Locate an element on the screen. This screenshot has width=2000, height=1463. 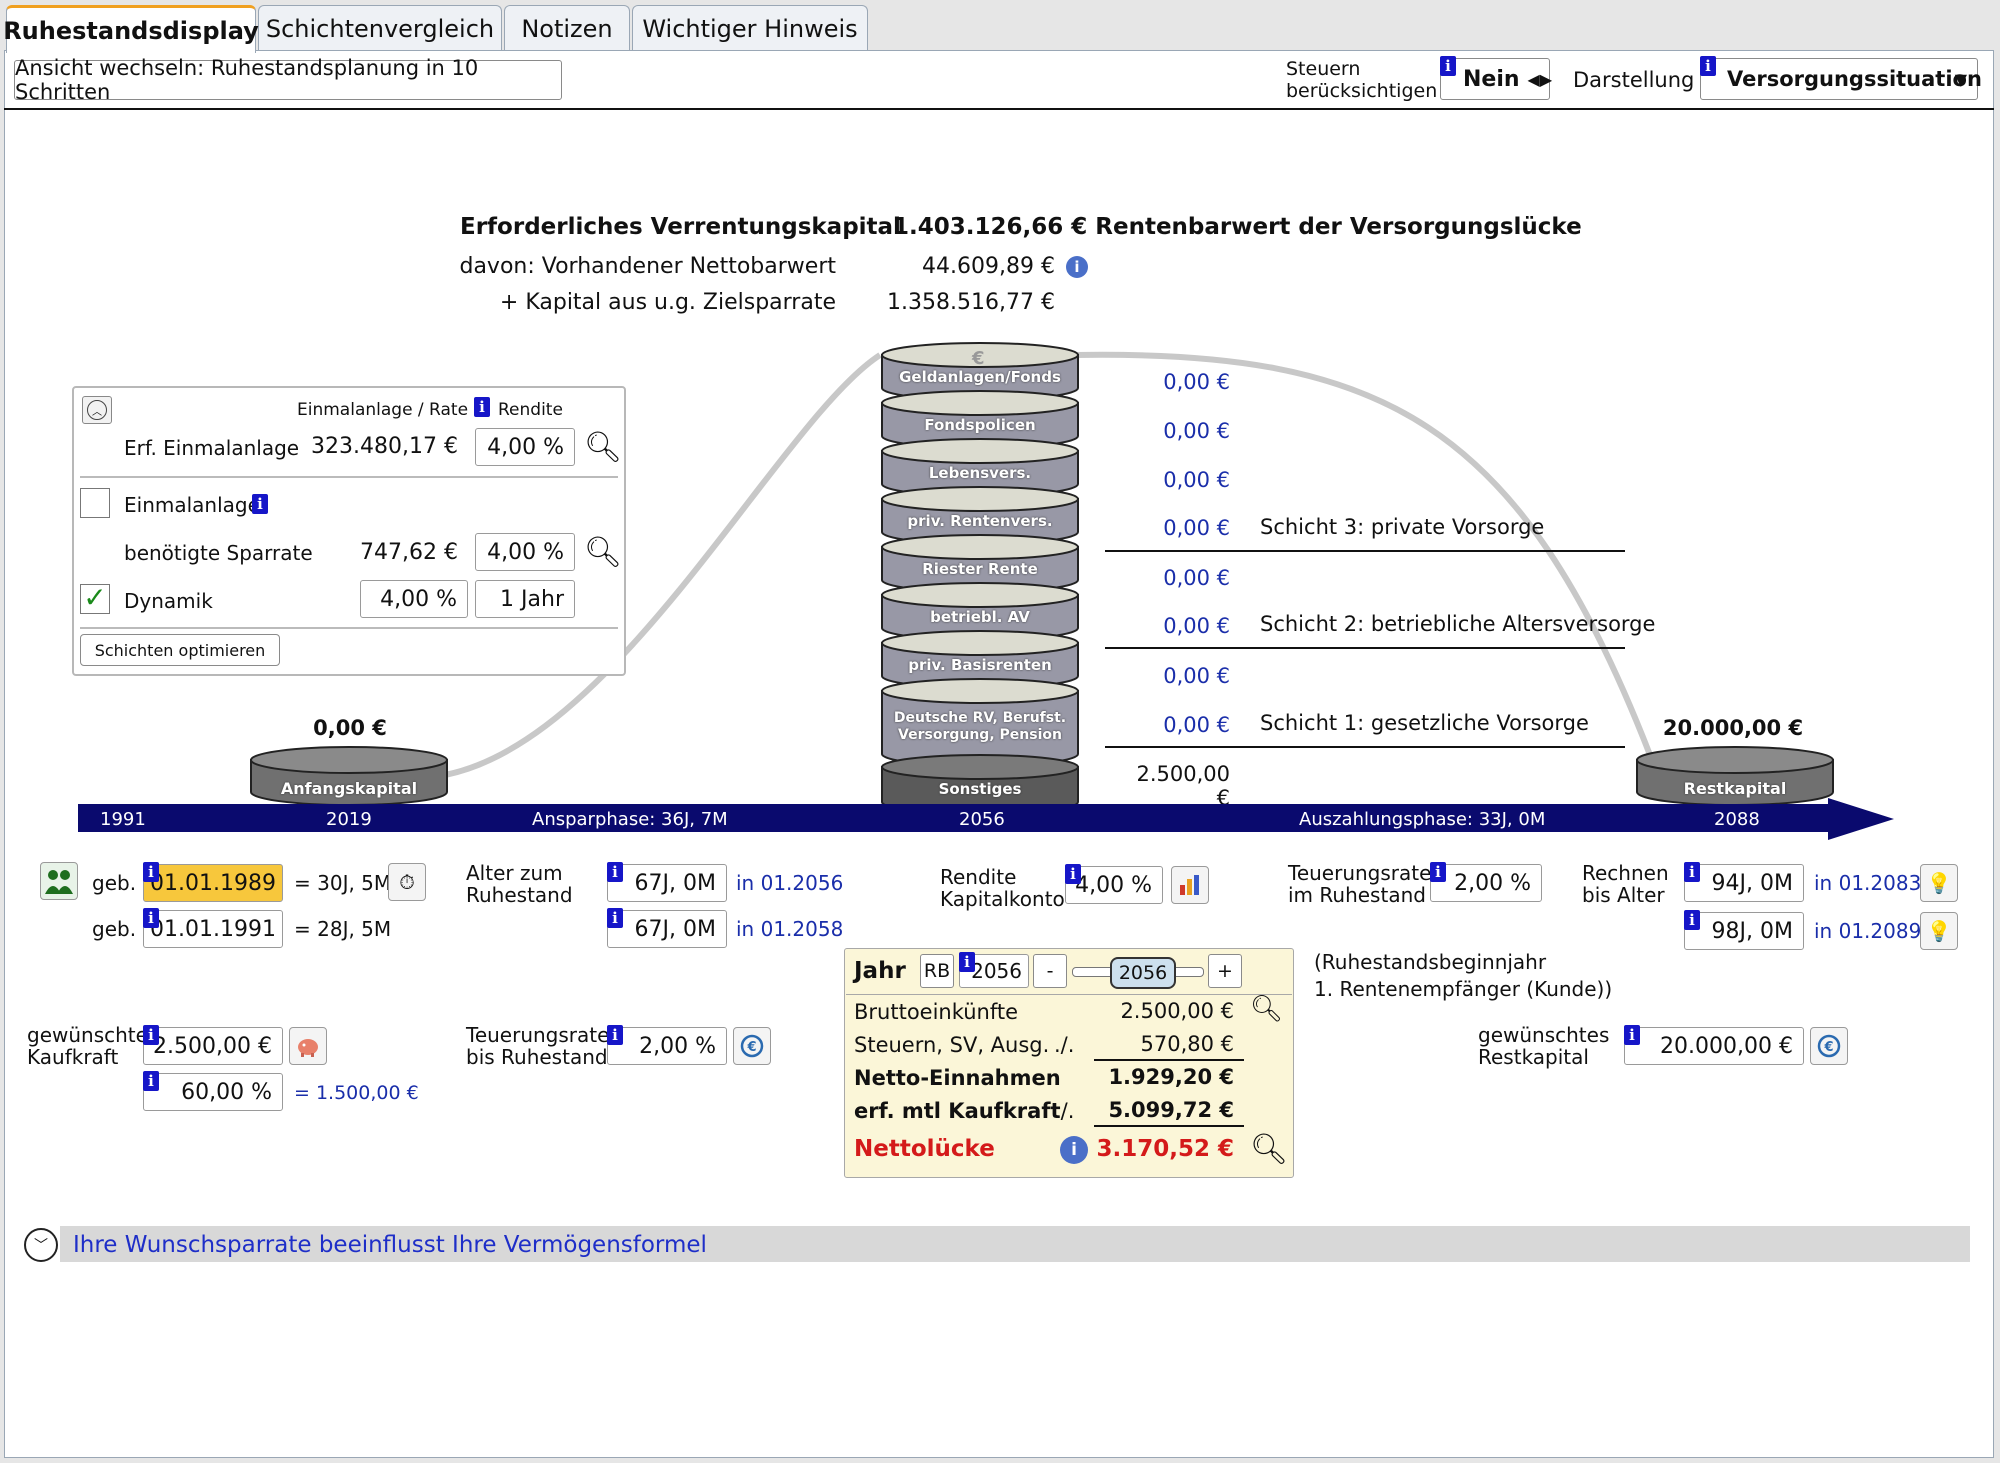
birthdate-2-input: 01.01.1991 is located at coordinates (213, 929).